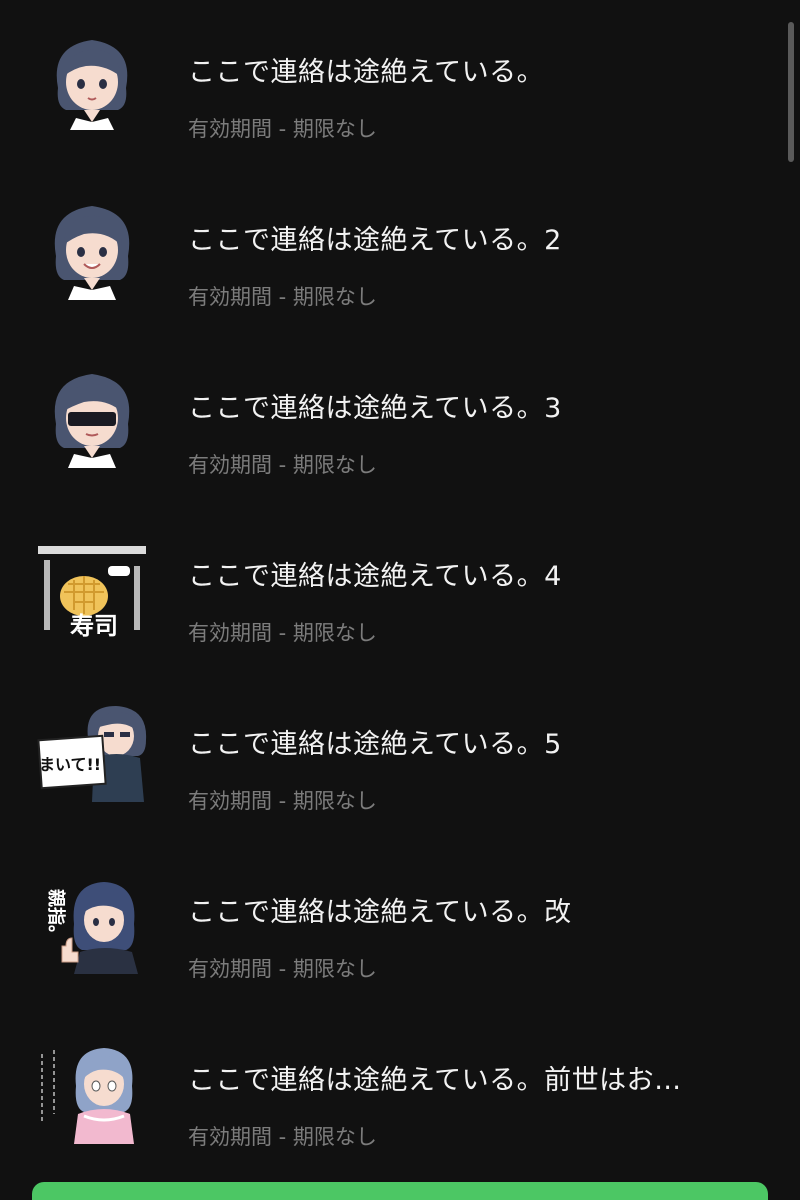 Image resolution: width=800 pixels, height=1200 pixels. I want to click on list-item: ここで連絡は途絶えている。2 有効期間 - 期限なし, so click(400, 252).